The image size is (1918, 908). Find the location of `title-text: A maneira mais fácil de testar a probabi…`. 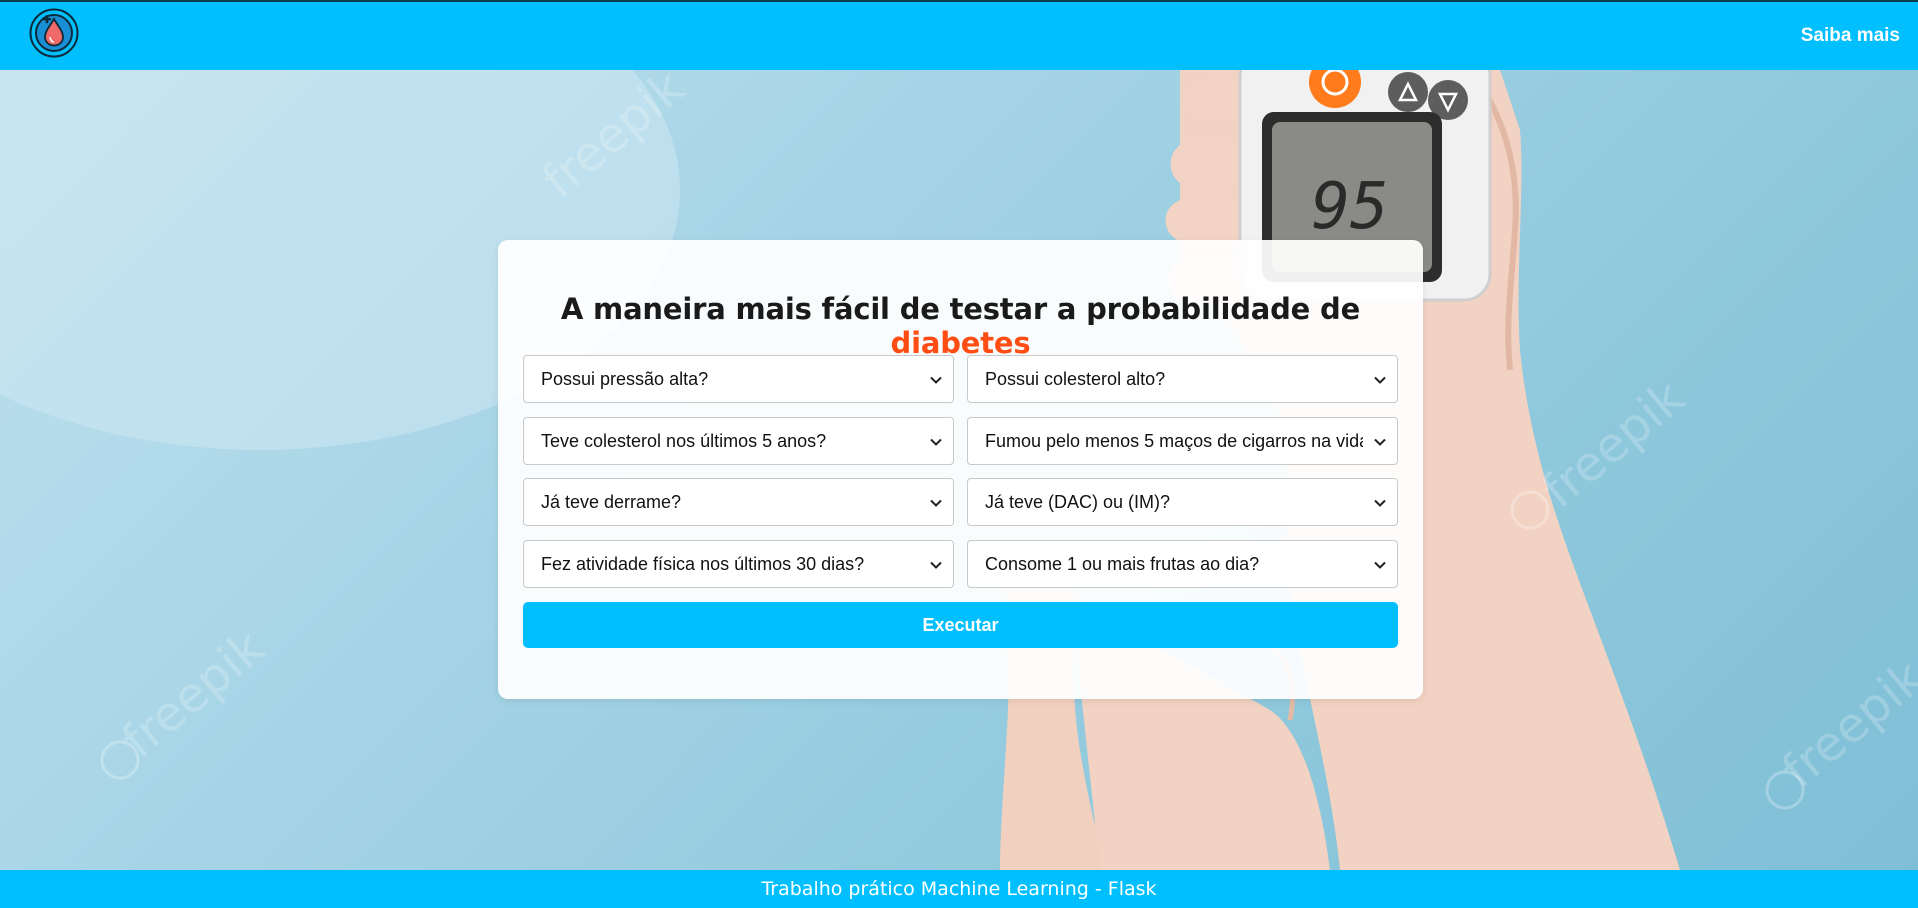

title-text: A maneira mais fácil de testar a probabi… is located at coordinates (960, 309).